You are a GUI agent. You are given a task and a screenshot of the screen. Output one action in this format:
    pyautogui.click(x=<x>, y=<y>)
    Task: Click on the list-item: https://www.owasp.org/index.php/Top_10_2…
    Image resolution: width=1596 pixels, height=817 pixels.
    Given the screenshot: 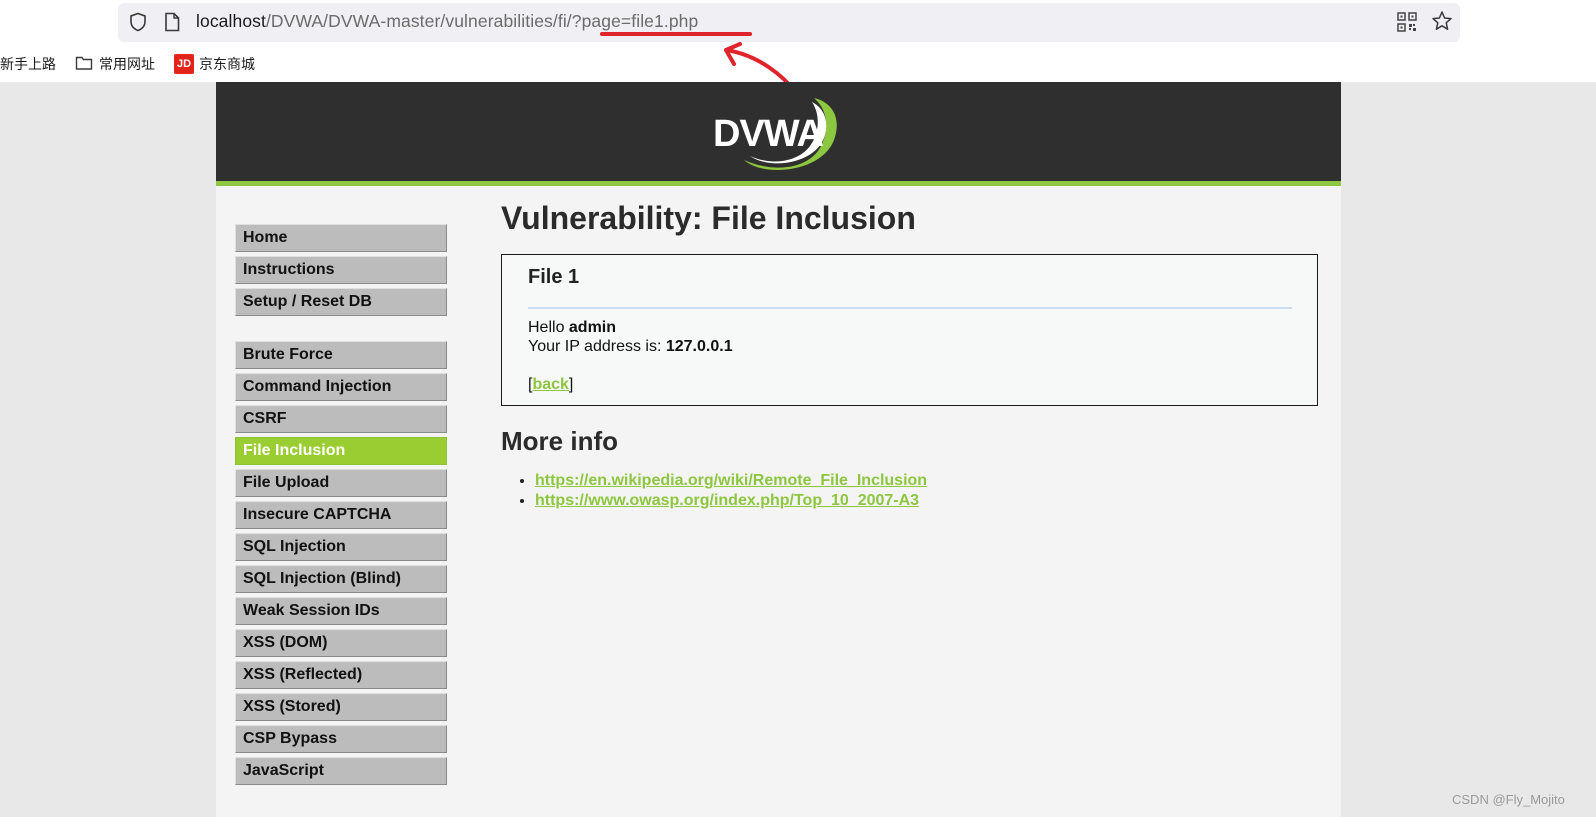 What is the action you would take?
    pyautogui.click(x=731, y=501)
    